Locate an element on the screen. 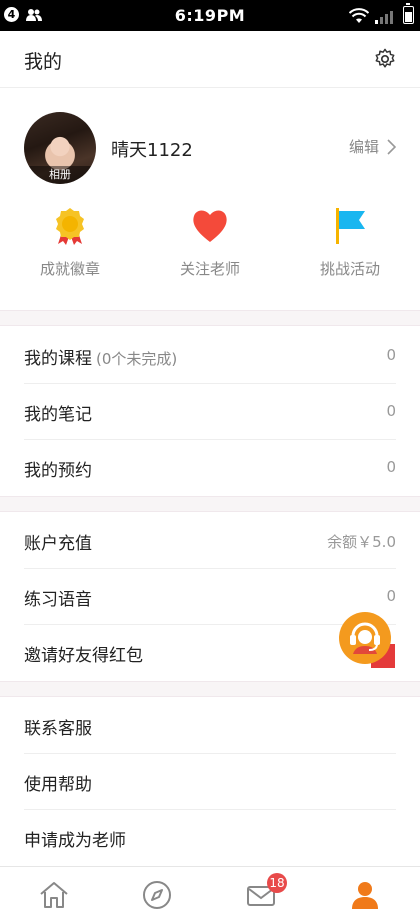 The height and width of the screenshot is (923, 420). edit-profile-button: 编辑 is located at coordinates (372, 146).